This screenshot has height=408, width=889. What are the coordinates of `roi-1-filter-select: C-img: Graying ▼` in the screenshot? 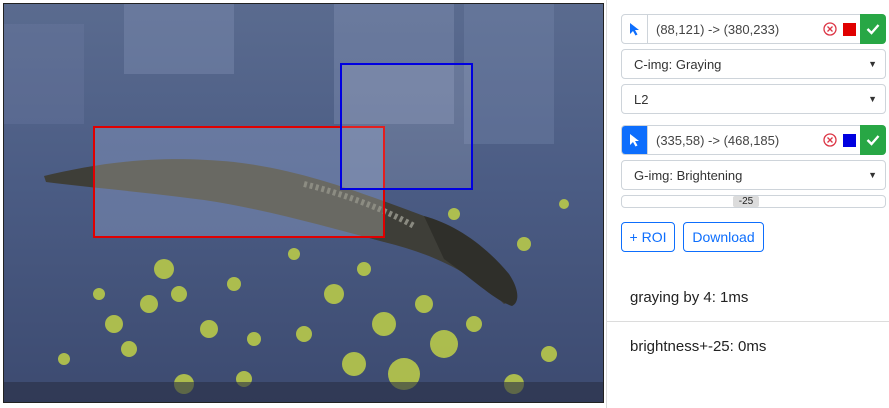 It's located at (753, 64).